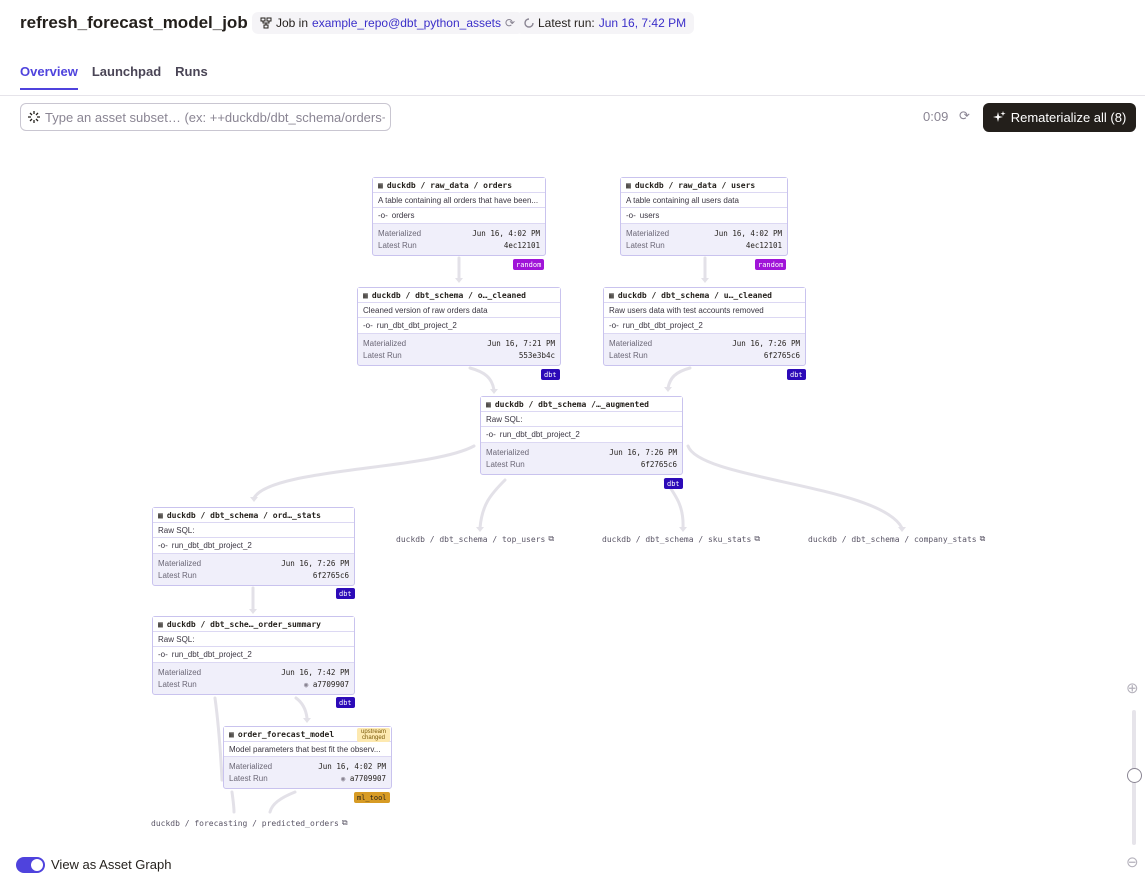 Image resolution: width=1145 pixels, height=883 pixels. I want to click on materialized-value: Jun 16, 7:21 PM, so click(521, 343).